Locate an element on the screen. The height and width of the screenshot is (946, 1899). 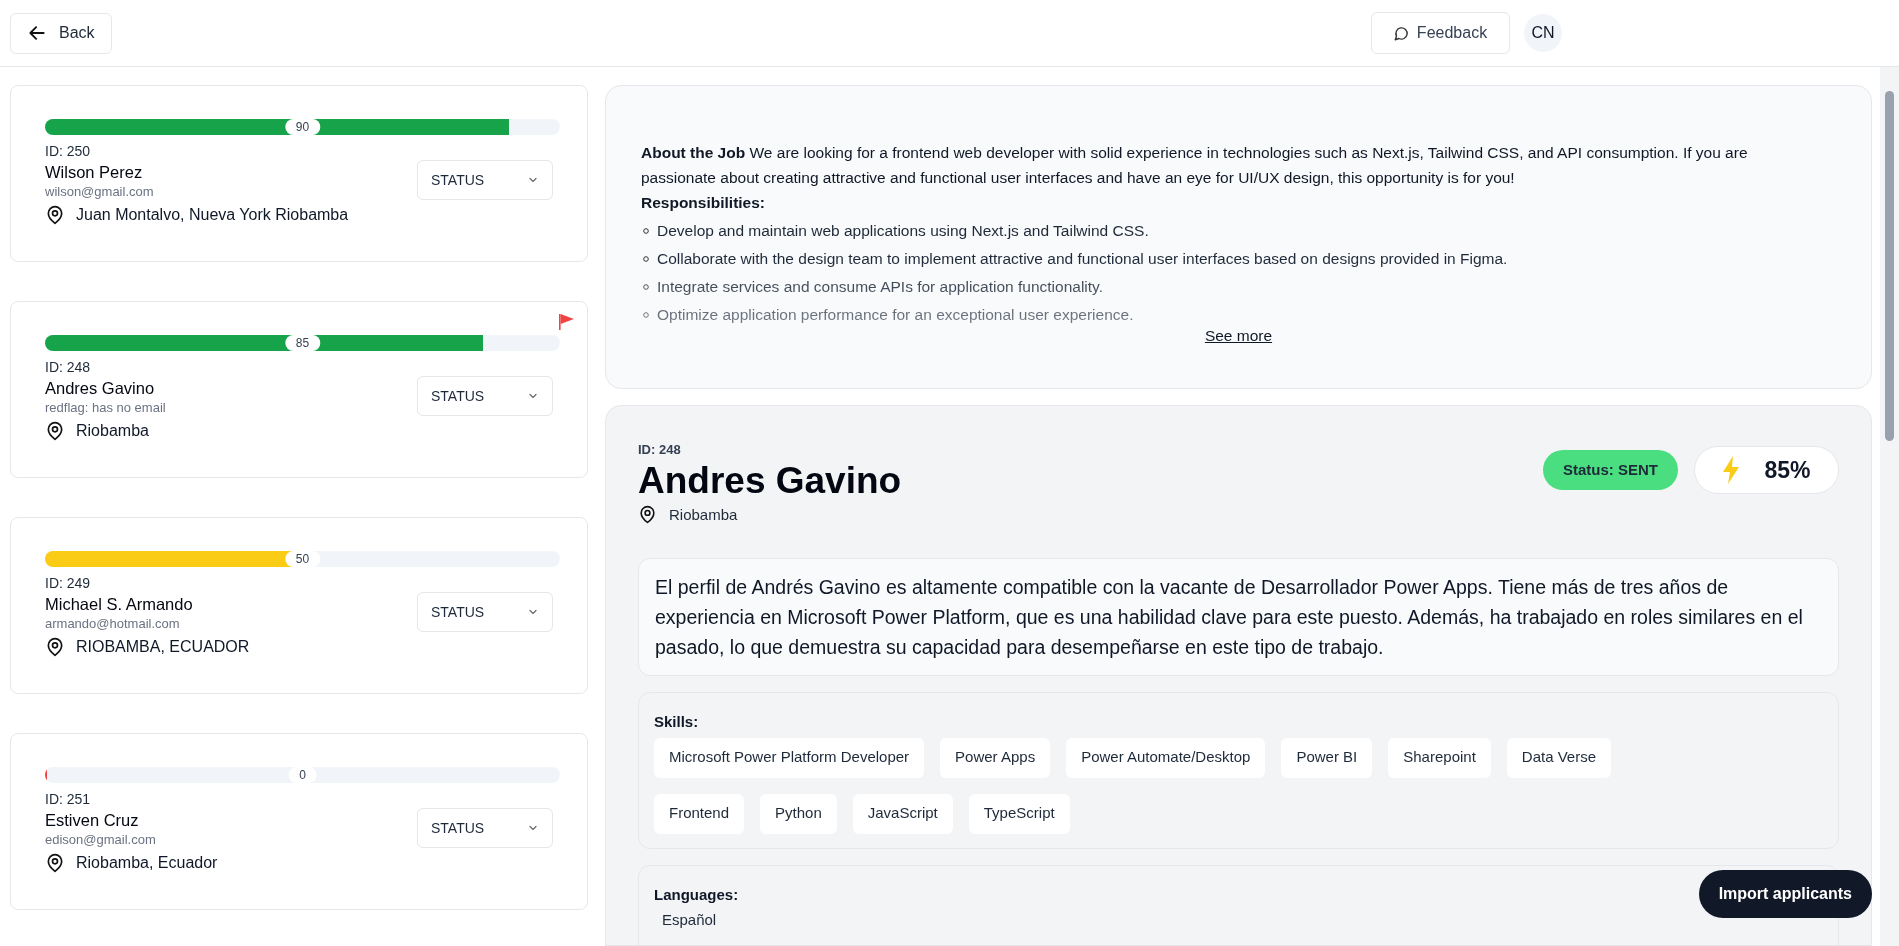
skill-tag: Python is located at coordinates (798, 813).